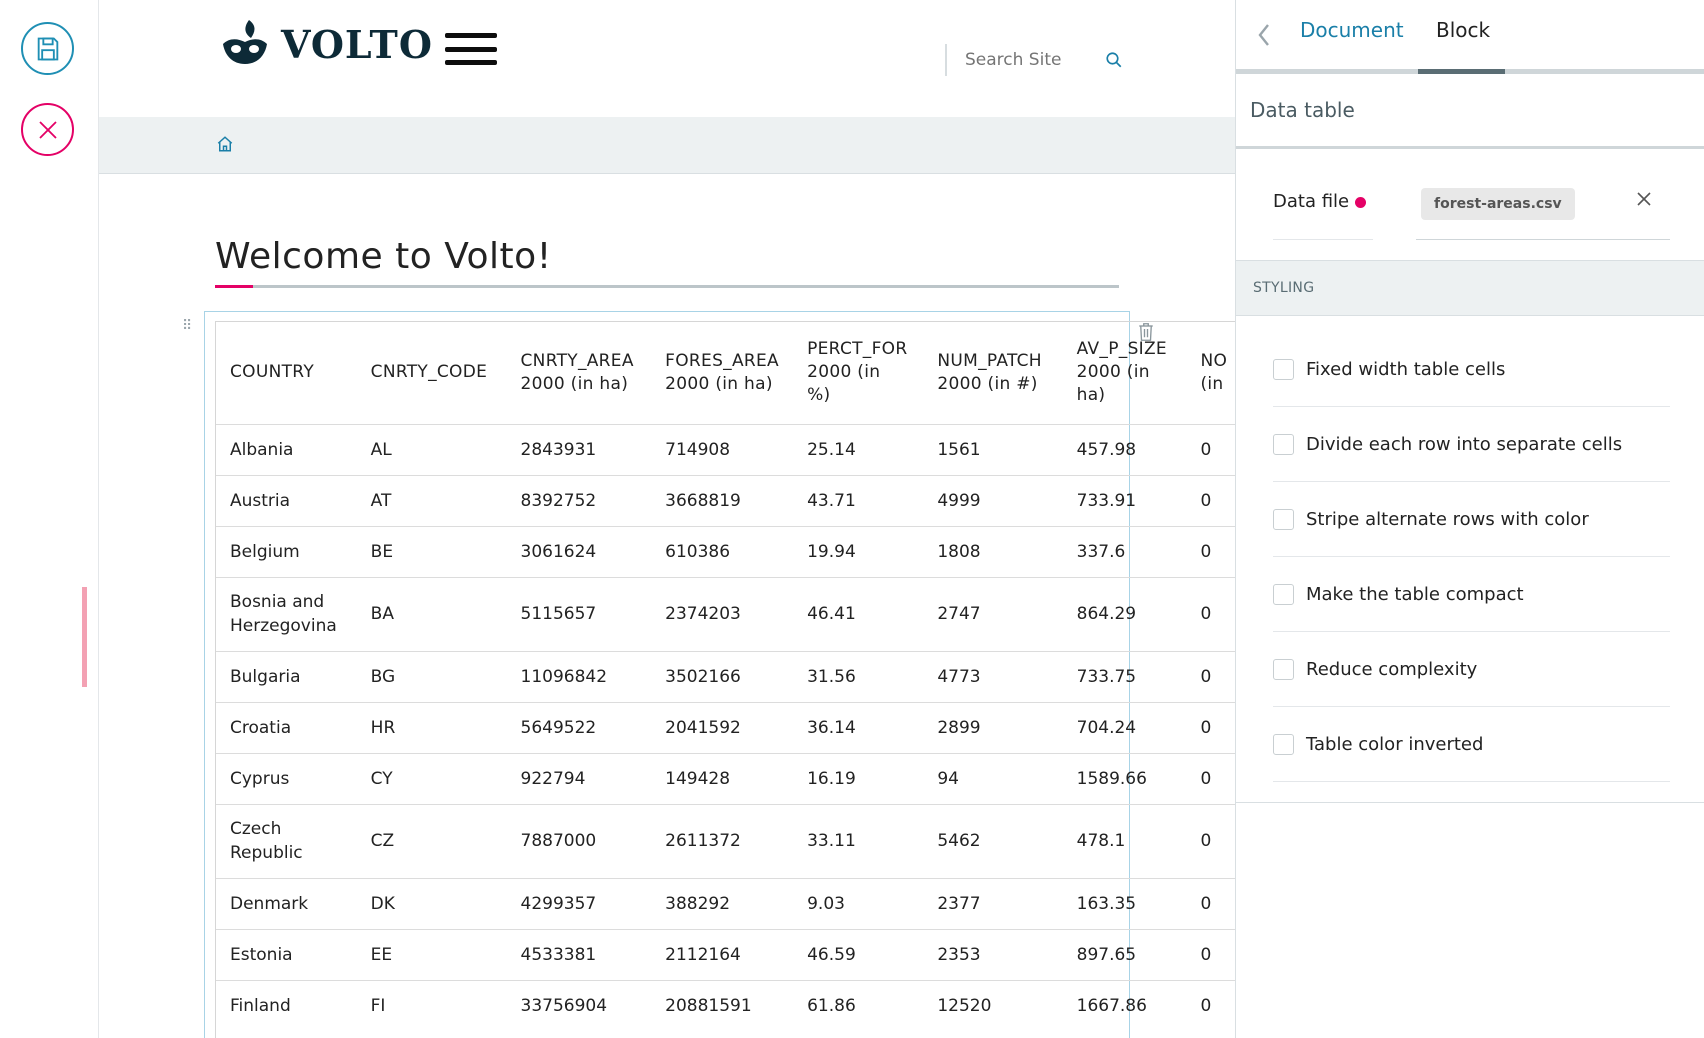 Image resolution: width=1704 pixels, height=1038 pixels. Describe the element at coordinates (722, 449) in the screenshot. I see `table-cell: 714908` at that location.